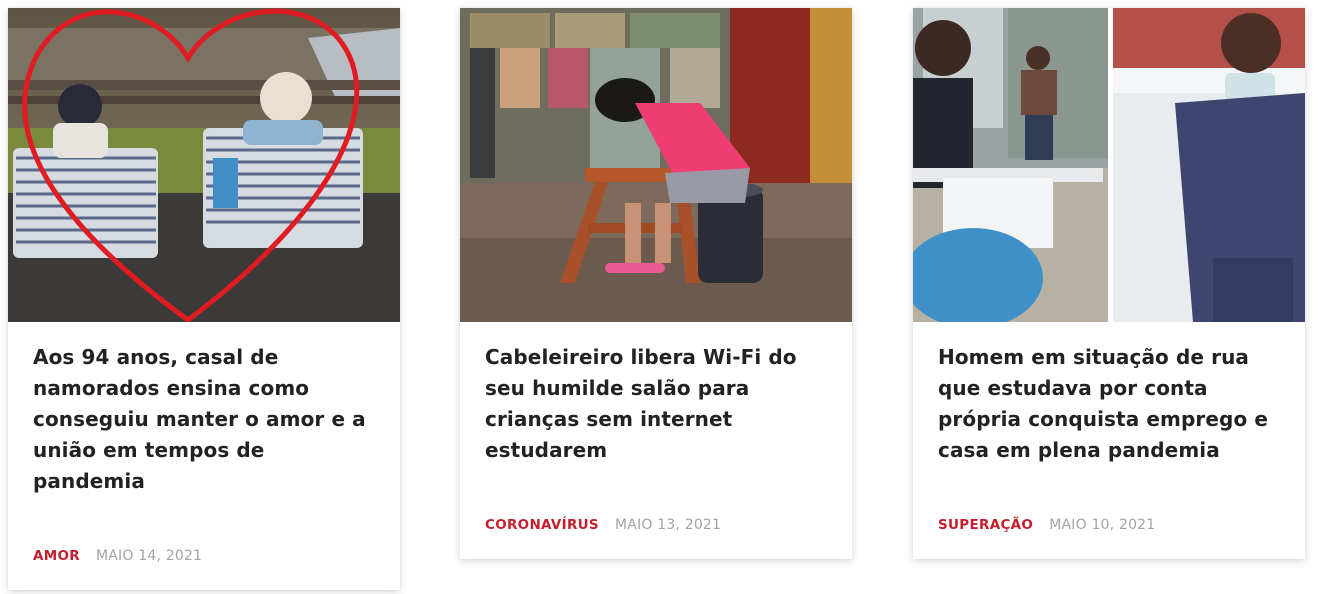 This screenshot has height=594, width=1332. Describe the element at coordinates (603, 525) in the screenshot. I see `article-meta: CORONAVÍRUS MAIO 13, 2021` at that location.